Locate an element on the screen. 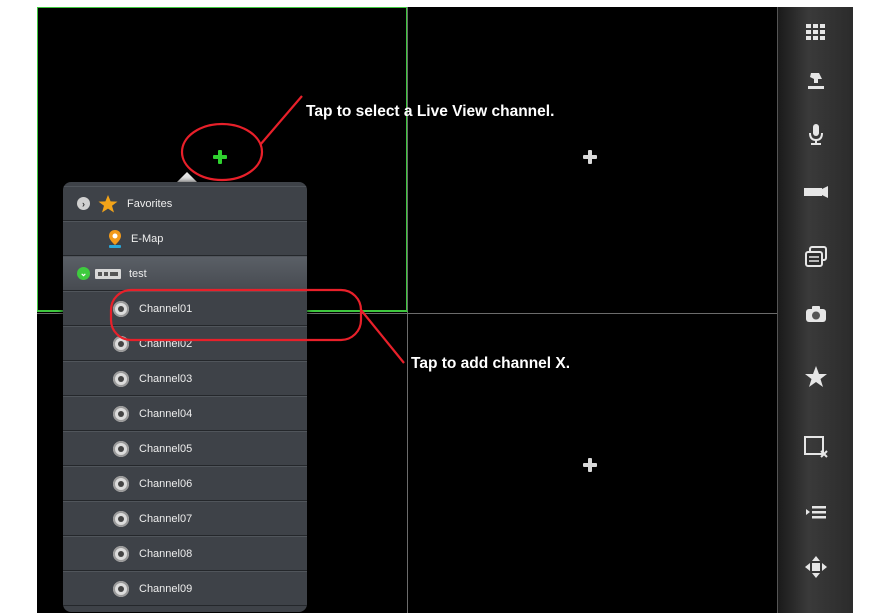  channel-label: Channel07 is located at coordinates (166, 518).